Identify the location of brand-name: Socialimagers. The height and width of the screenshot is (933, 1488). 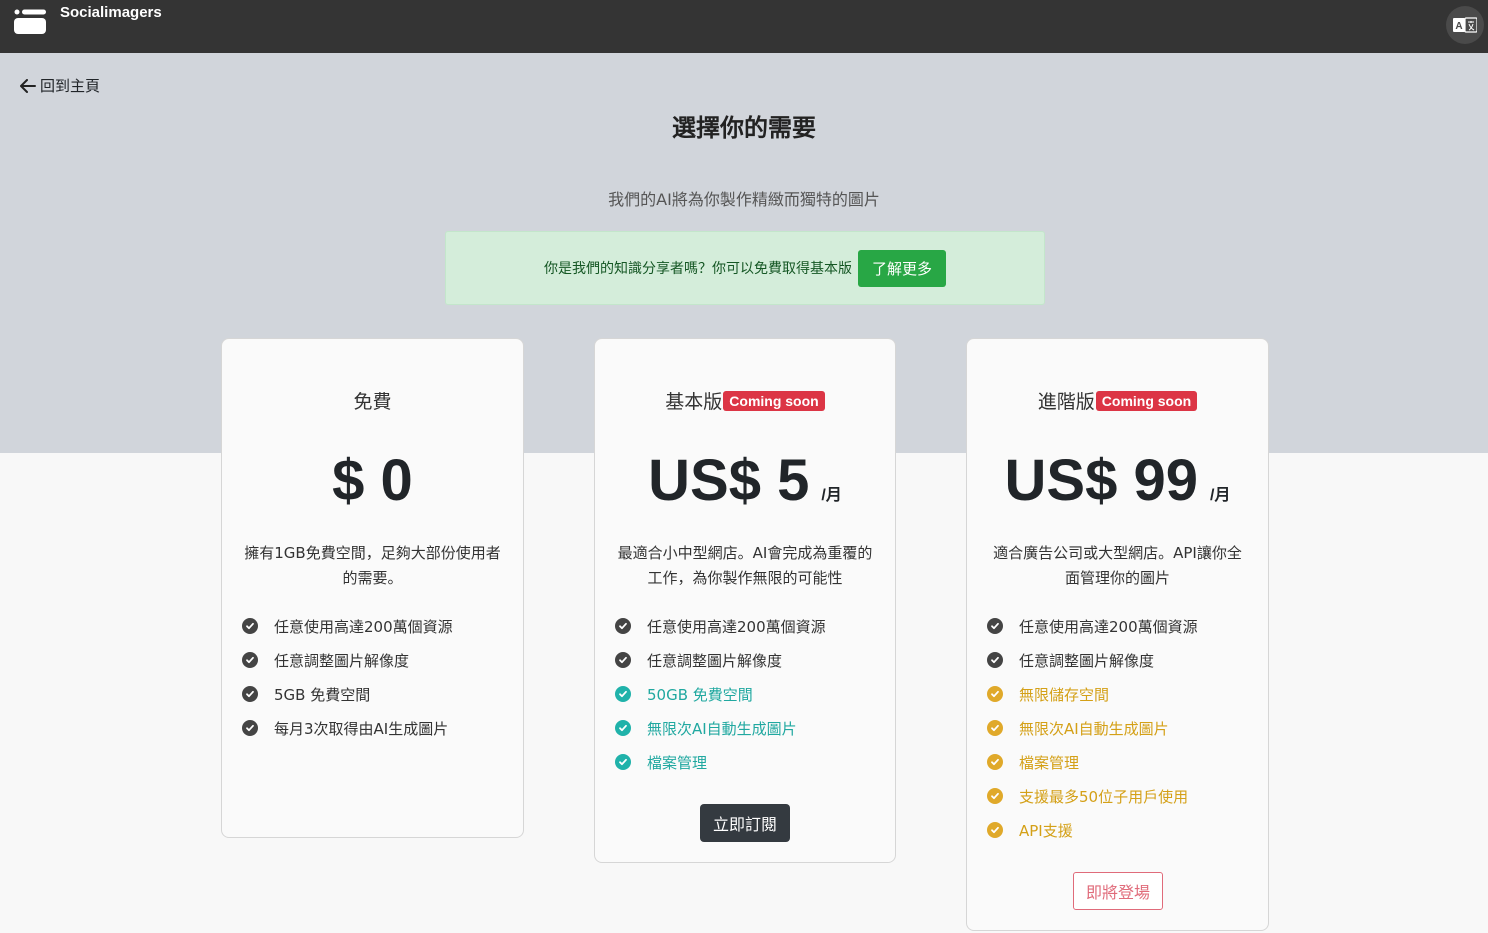
(111, 12).